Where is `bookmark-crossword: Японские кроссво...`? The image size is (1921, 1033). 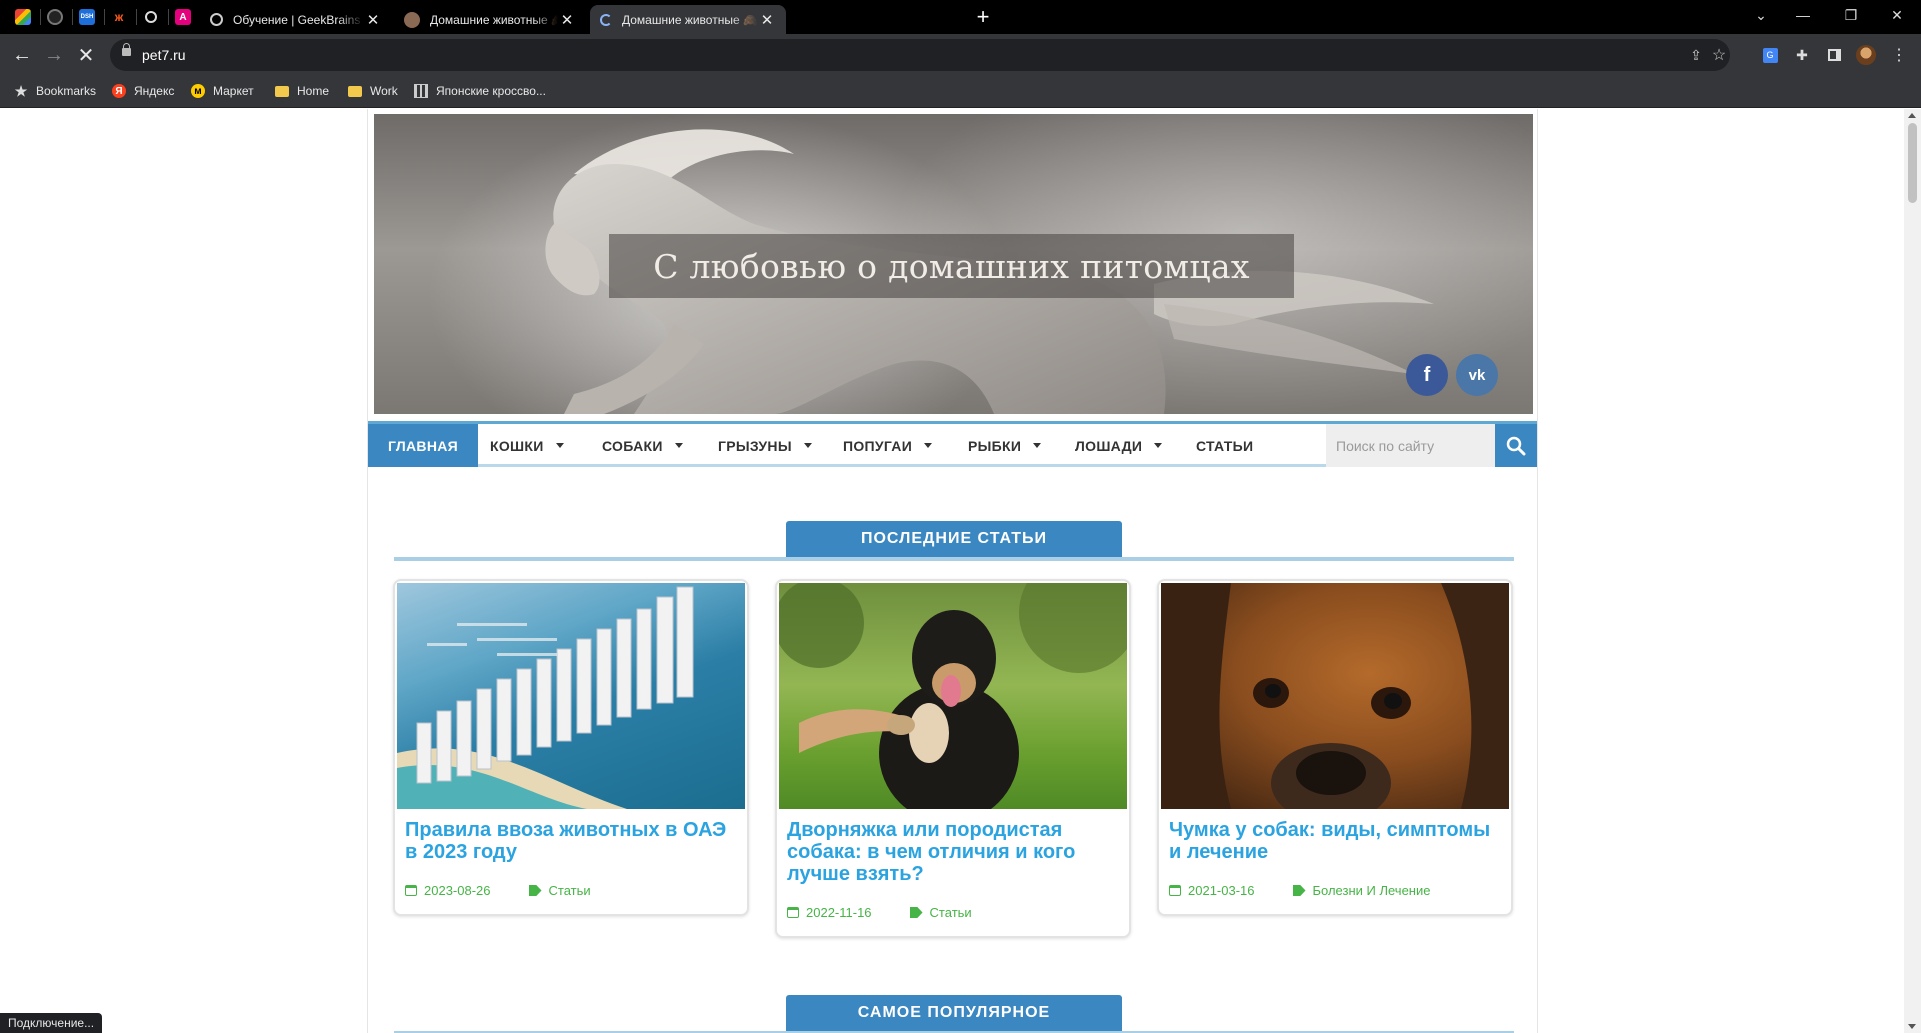 bookmark-crossword: Японские кроссво... is located at coordinates (480, 91).